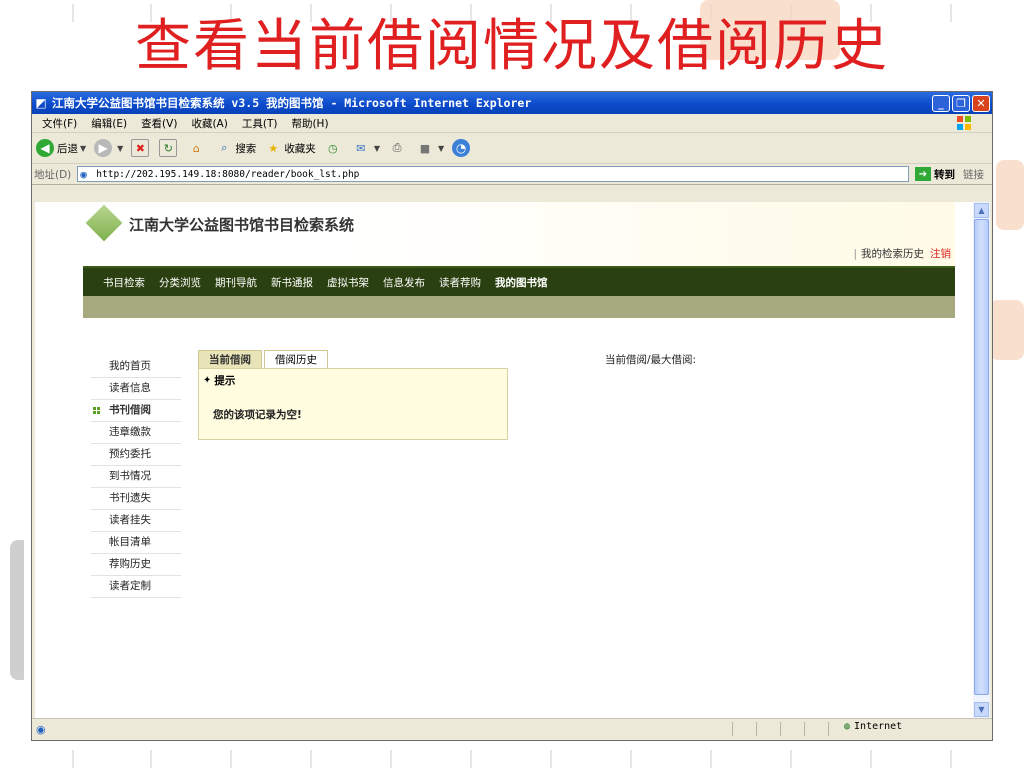 The image size is (1024, 768). I want to click on messenger-button: ◔, so click(462, 148).